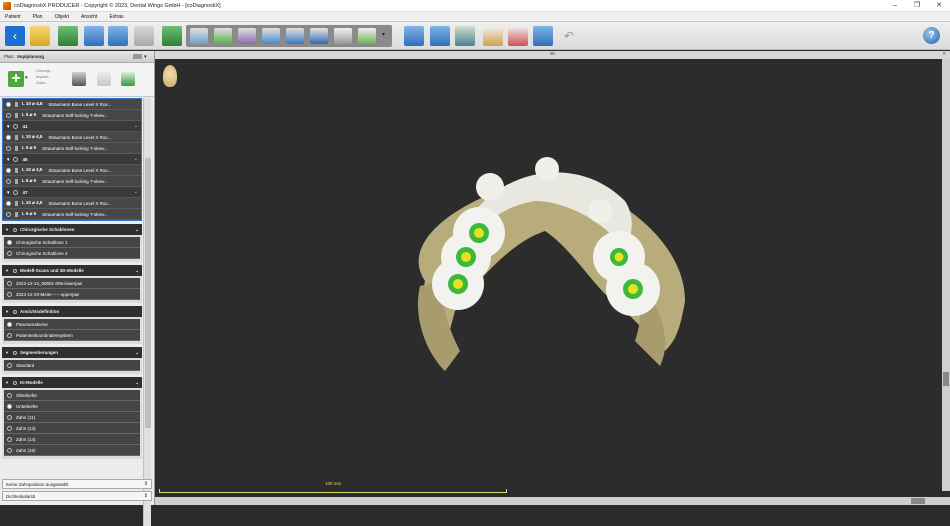  Describe the element at coordinates (9, 56) in the screenshot. I see `panel-header-prefix: Plan:` at that location.